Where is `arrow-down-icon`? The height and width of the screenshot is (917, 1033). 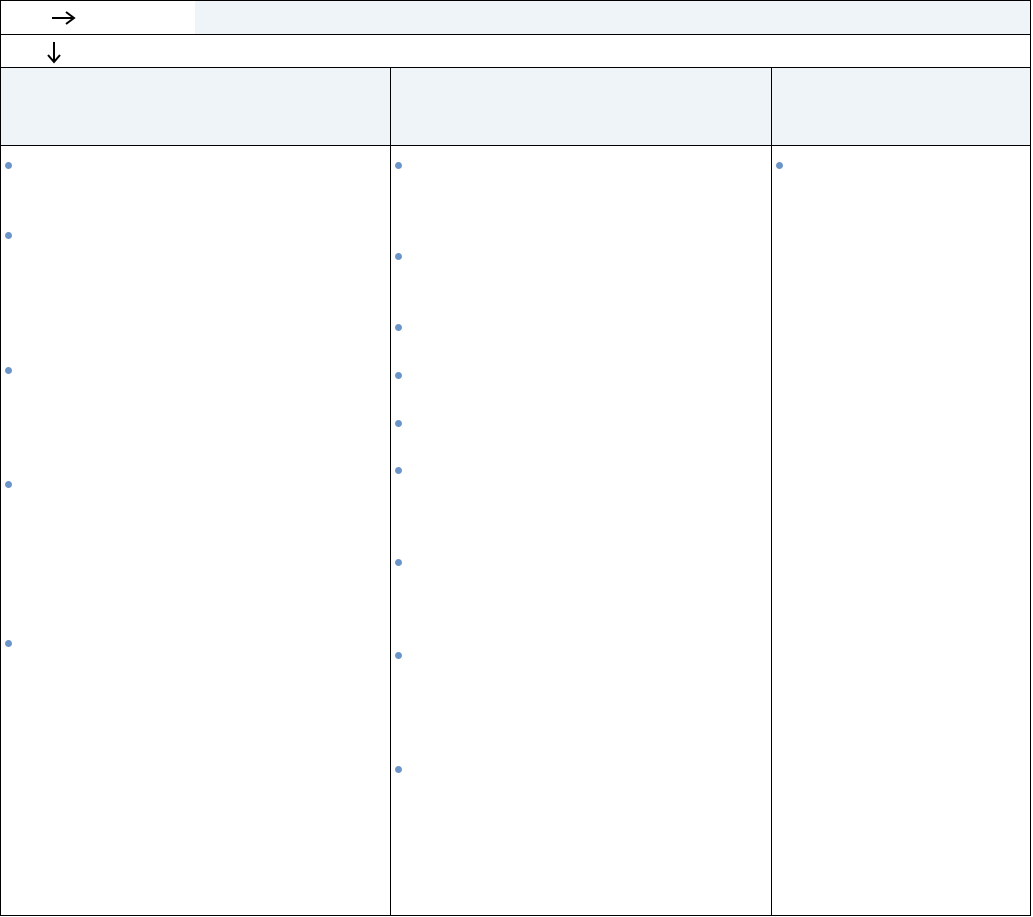
arrow-down-icon is located at coordinates (54, 53).